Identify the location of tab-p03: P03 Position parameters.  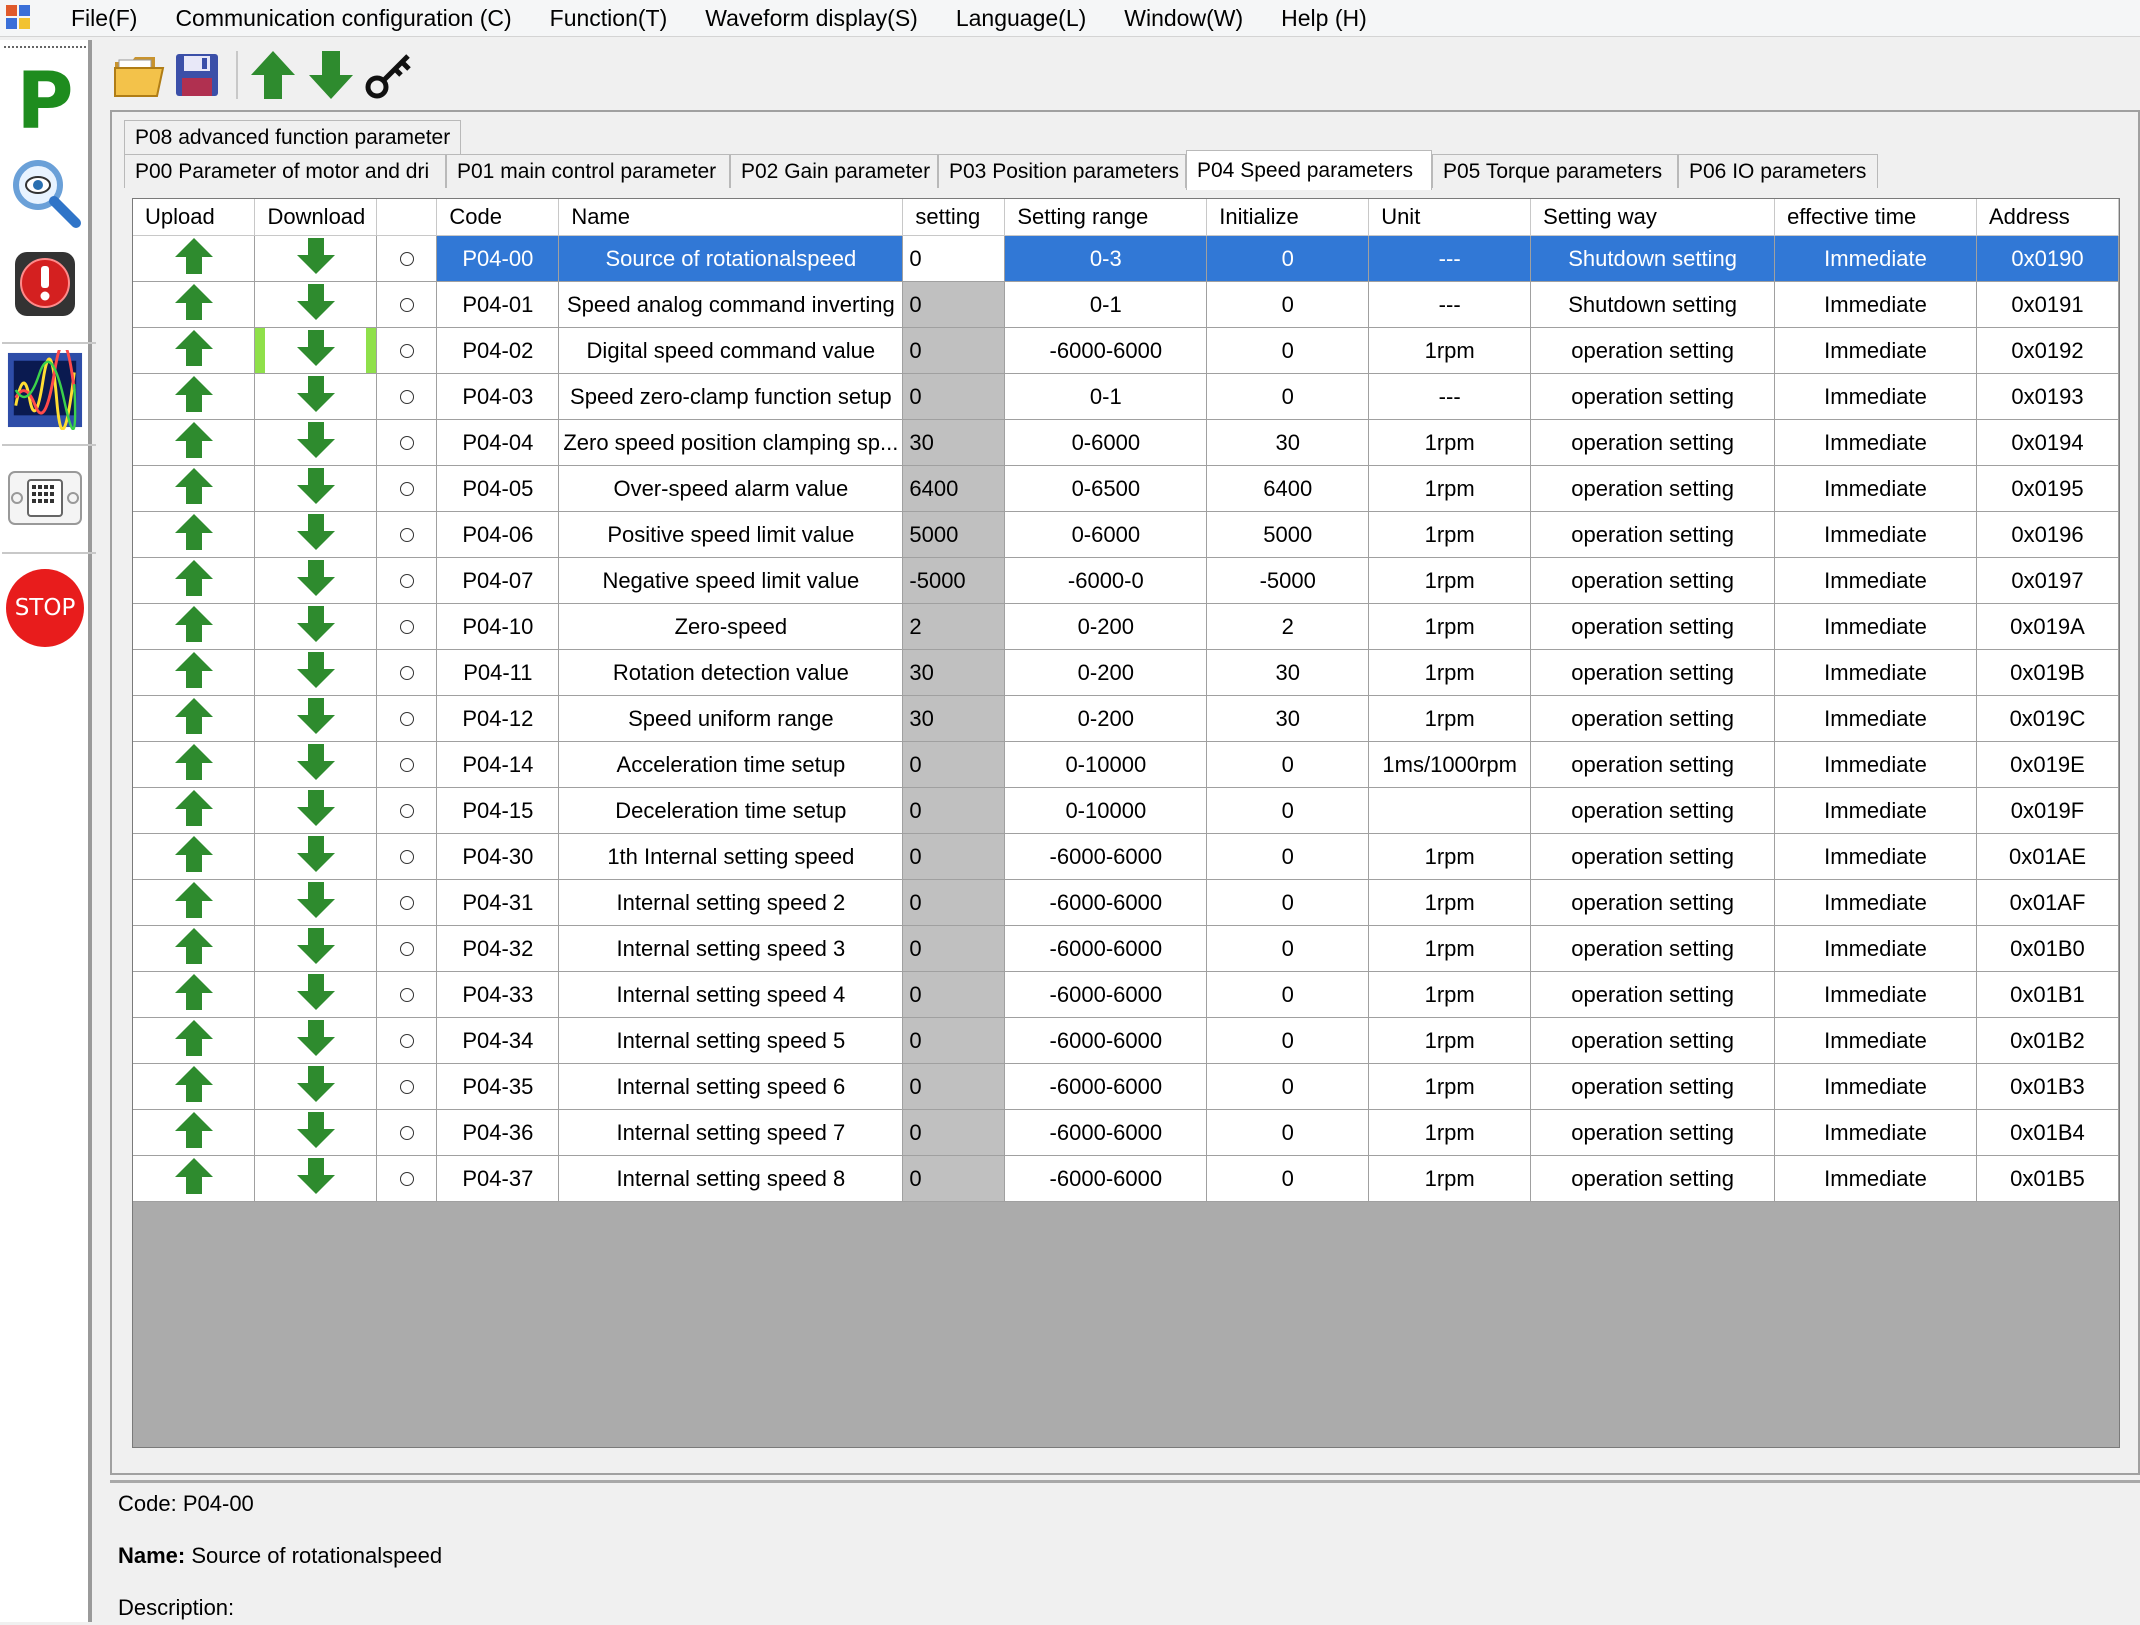
(1062, 171).